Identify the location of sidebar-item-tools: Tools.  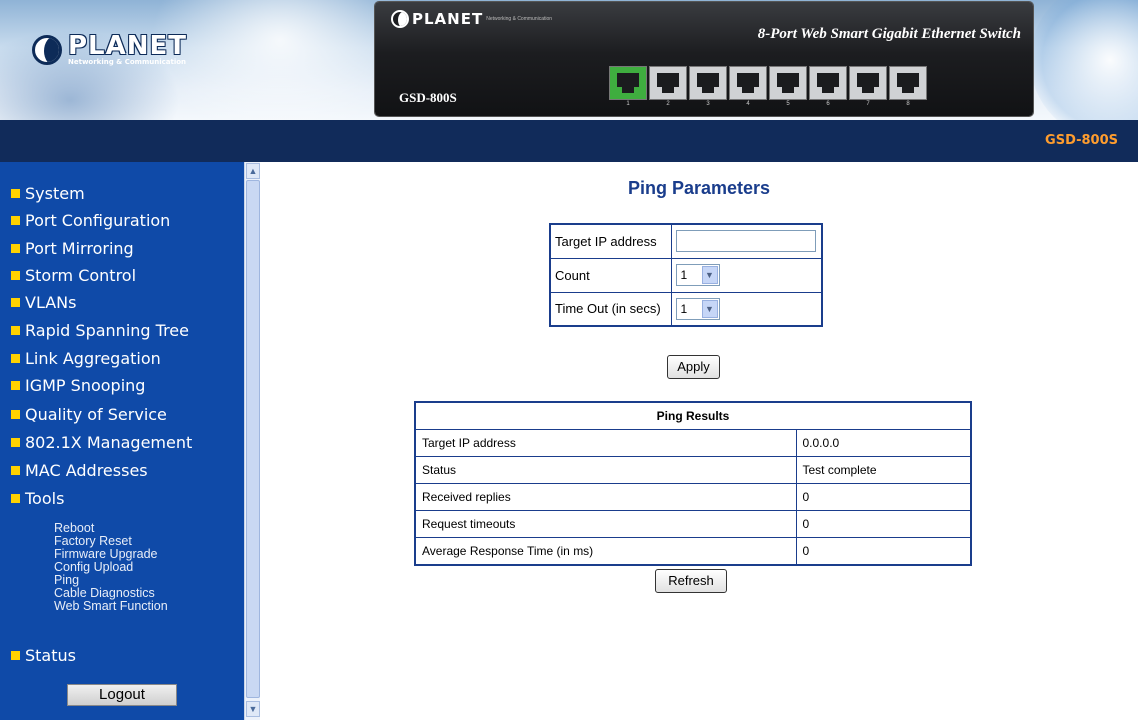
(37, 498).